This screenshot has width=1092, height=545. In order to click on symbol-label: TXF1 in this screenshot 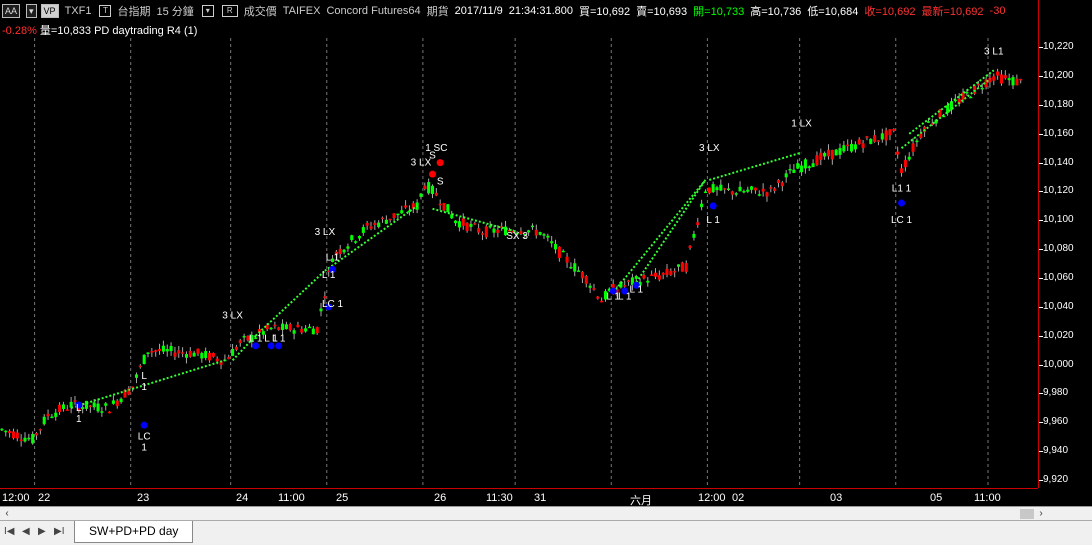, I will do `click(78, 11)`.